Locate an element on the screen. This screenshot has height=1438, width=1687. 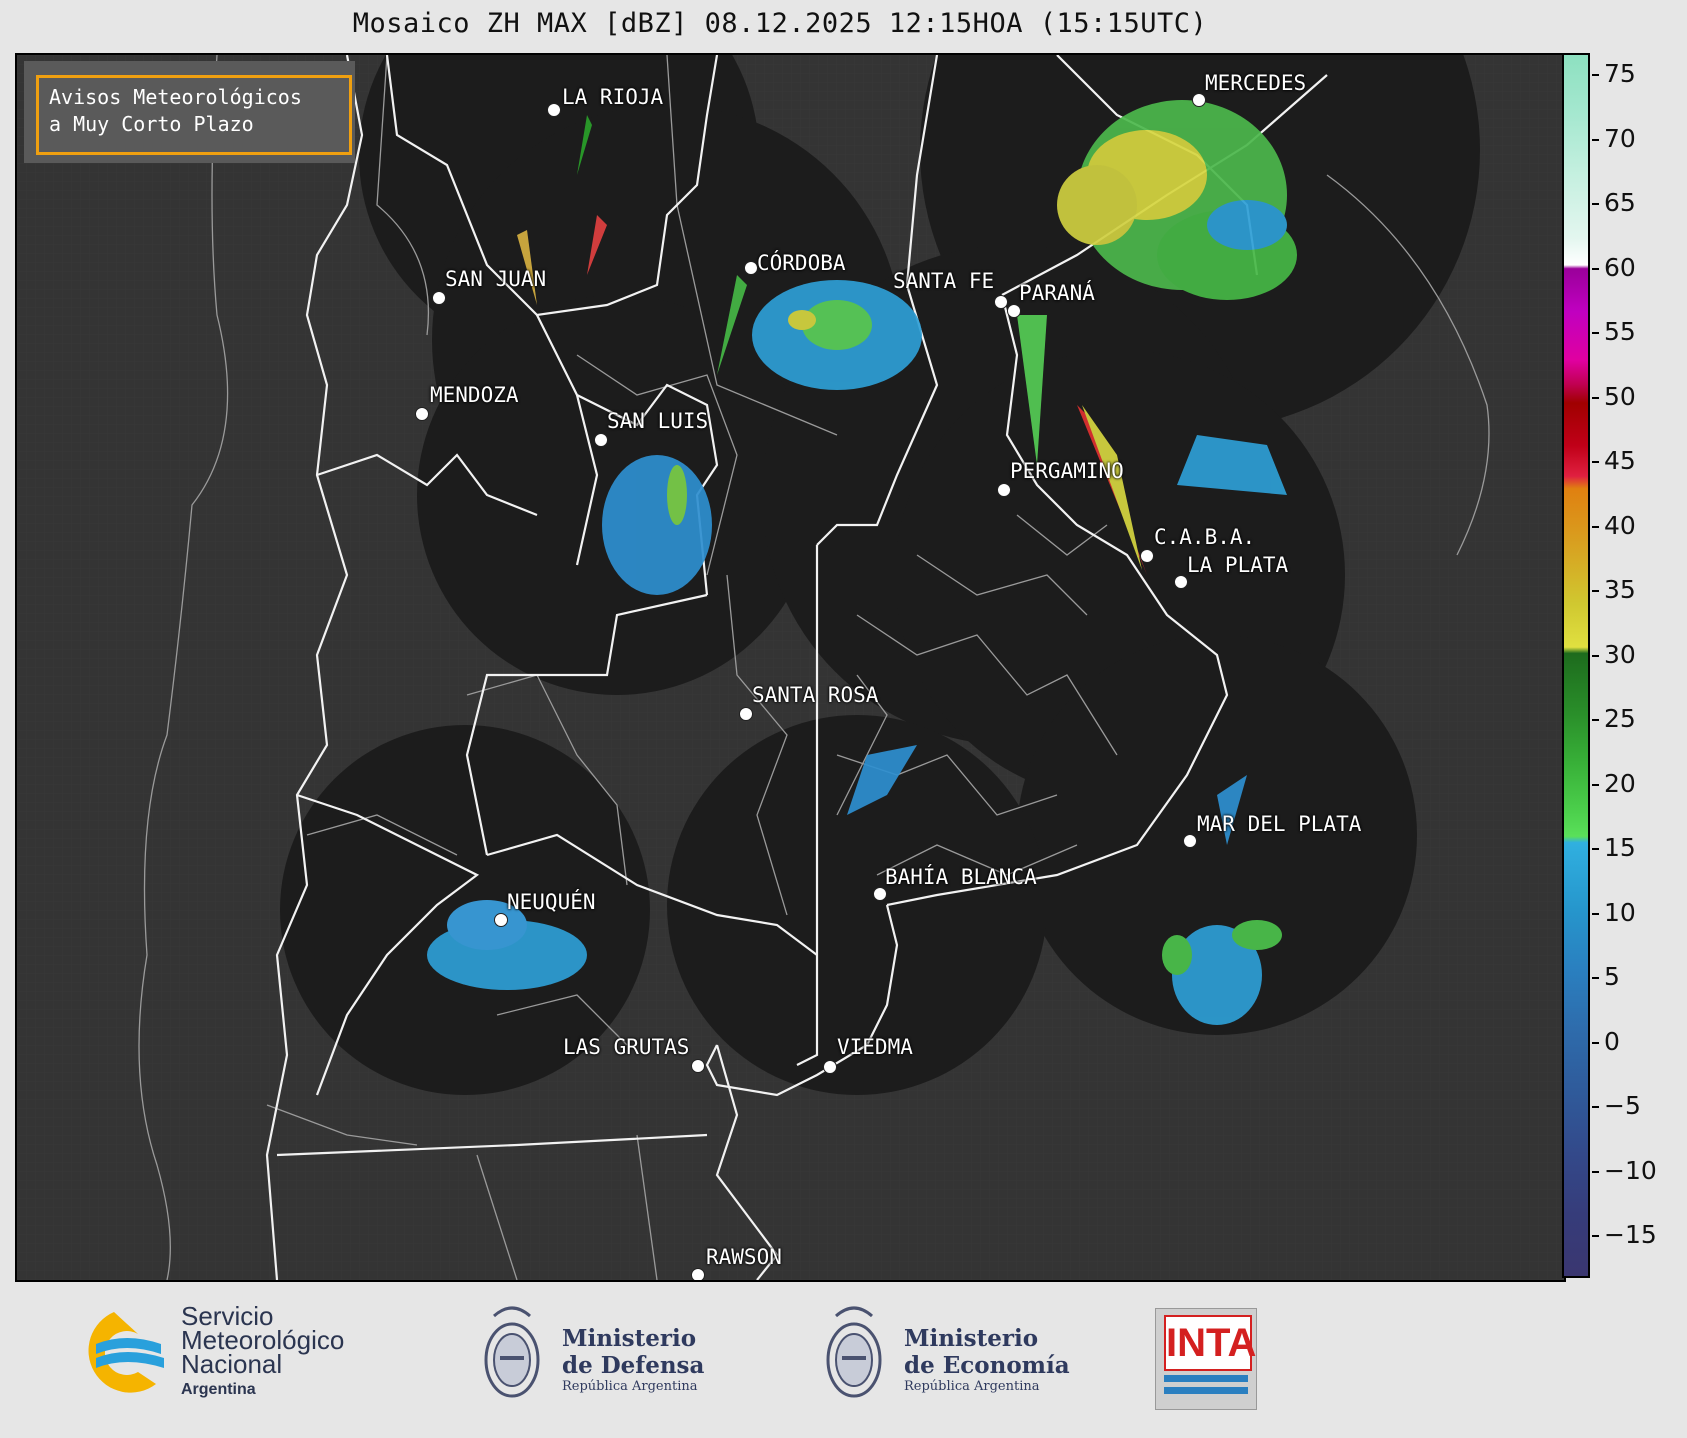
defensa-line-2: de Defensa is located at coordinates (633, 1365).